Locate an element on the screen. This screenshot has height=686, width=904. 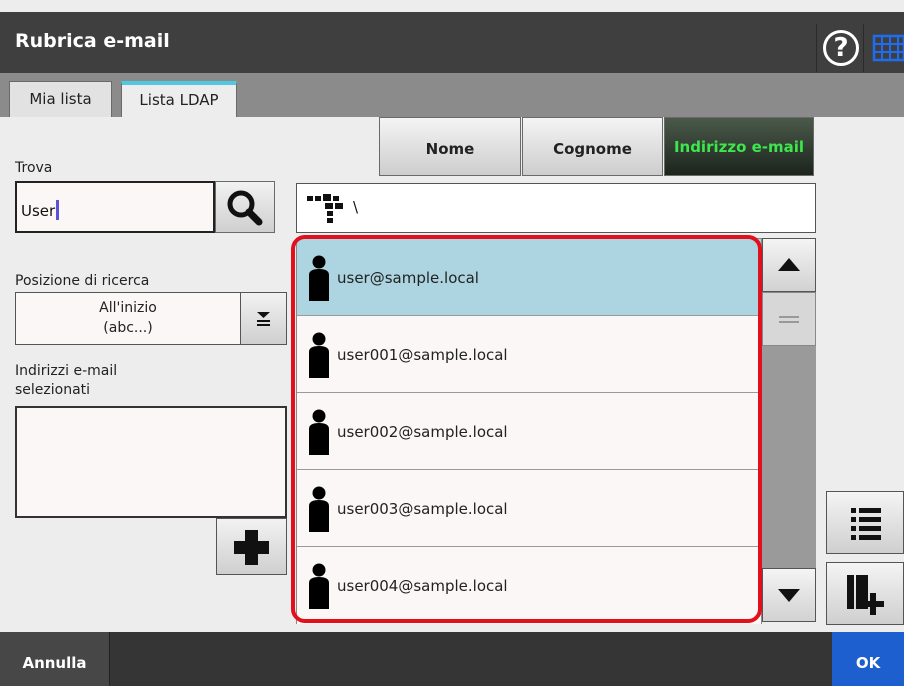
list-item: user002@sample.local is located at coordinates (529, 431).